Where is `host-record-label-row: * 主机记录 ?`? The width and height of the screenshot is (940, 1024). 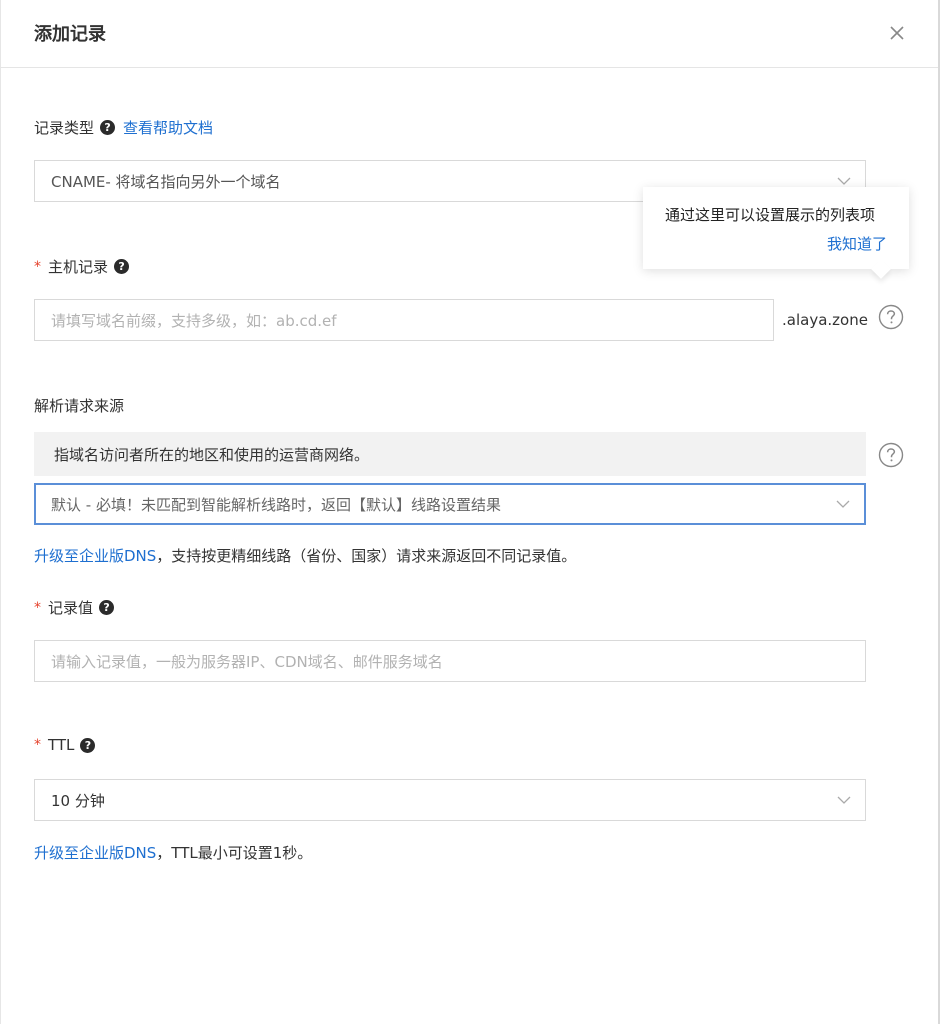 host-record-label-row: * 主机记录 ? is located at coordinates (82, 266).